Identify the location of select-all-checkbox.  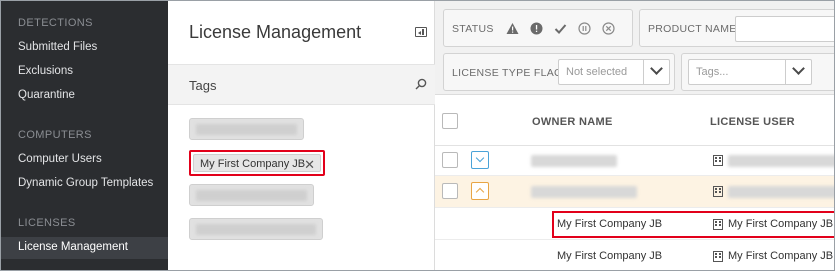
(450, 121).